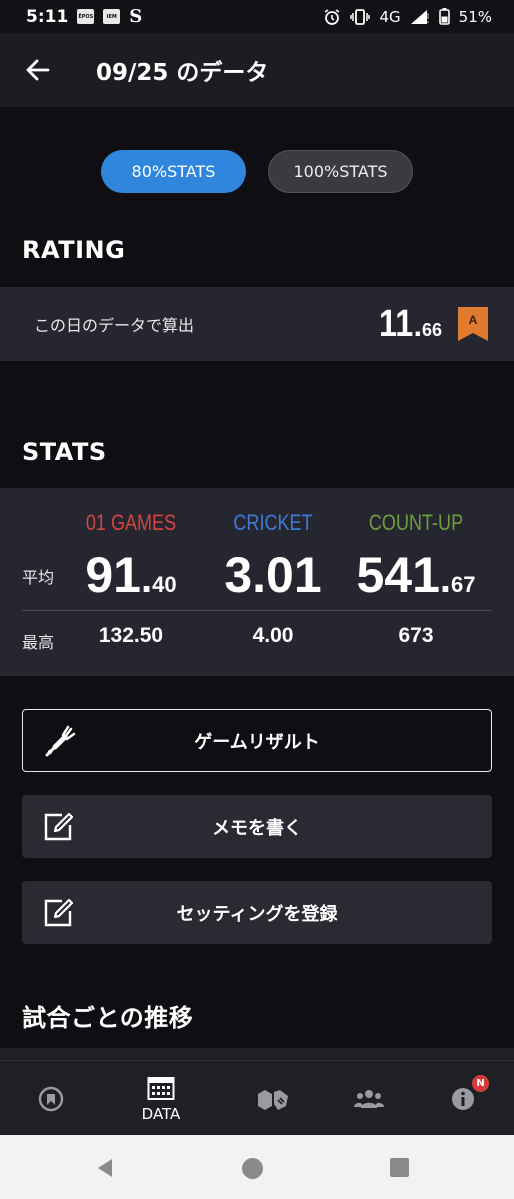  What do you see at coordinates (38, 577) in the screenshot?
I see `avg-row-label: 平均` at bounding box center [38, 577].